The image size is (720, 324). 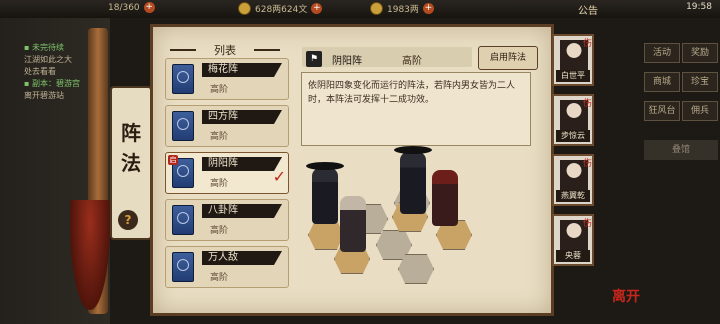 What do you see at coordinates (700, 111) in the screenshot?
I see `mercenary-button: 佣兵` at bounding box center [700, 111].